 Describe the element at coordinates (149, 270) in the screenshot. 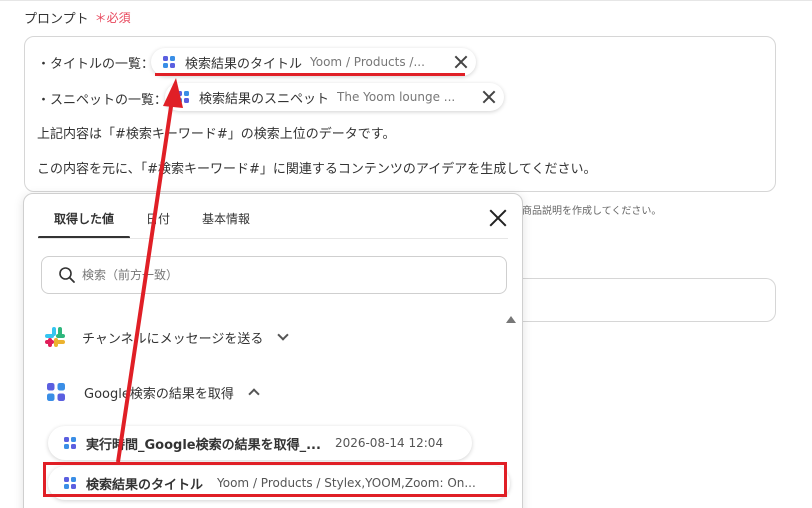

I see `annotation-arrow` at that location.